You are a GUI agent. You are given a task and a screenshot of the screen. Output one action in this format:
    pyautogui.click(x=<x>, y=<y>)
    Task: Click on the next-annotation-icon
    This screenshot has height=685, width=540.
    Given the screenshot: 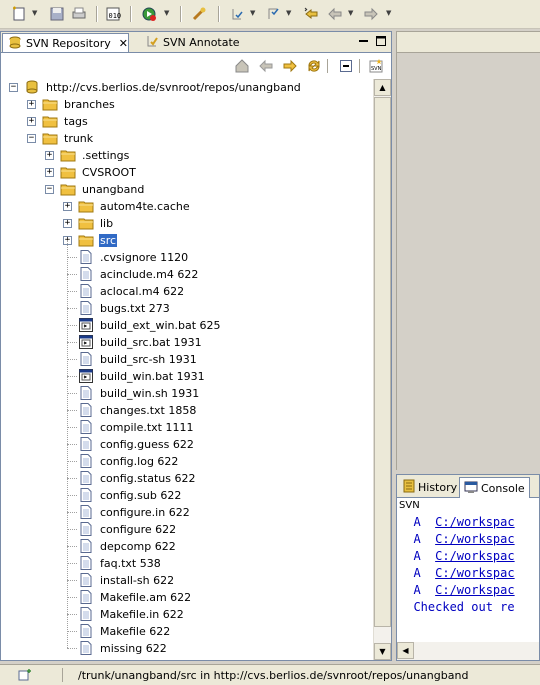 What is the action you would take?
    pyautogui.click(x=273, y=14)
    